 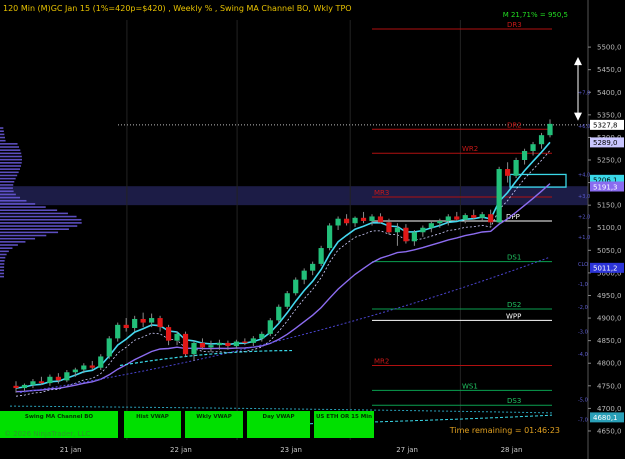 I want to click on day-vwap-button: Day VWAP, so click(x=278, y=424).